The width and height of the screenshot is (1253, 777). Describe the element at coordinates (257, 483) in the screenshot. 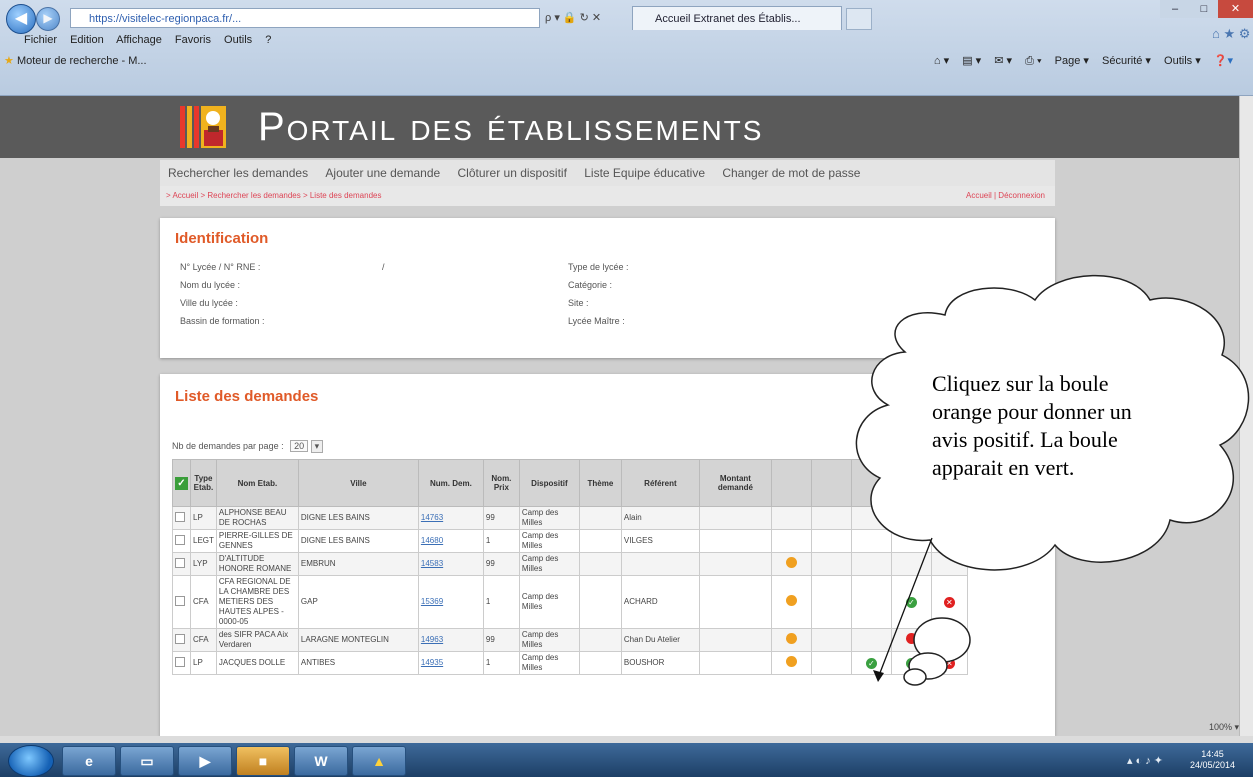

I see `col-nom: Nom Etab.` at that location.